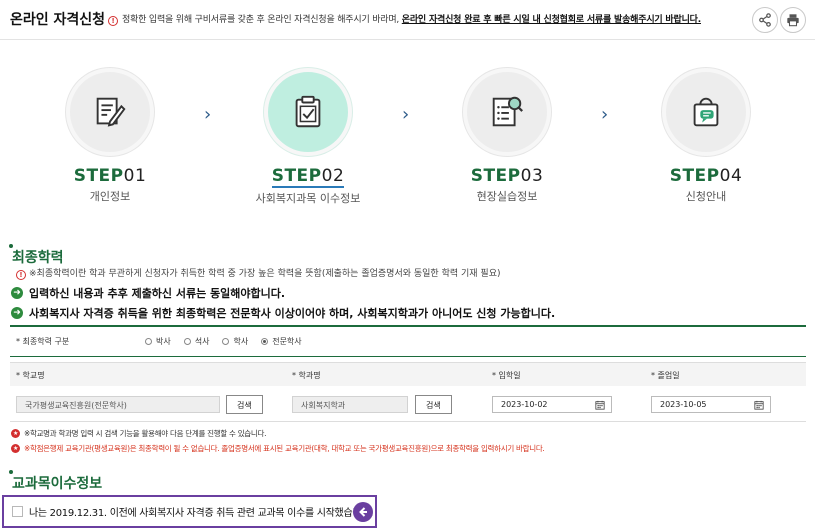  I want to click on arrow-left-icon, so click(363, 512).